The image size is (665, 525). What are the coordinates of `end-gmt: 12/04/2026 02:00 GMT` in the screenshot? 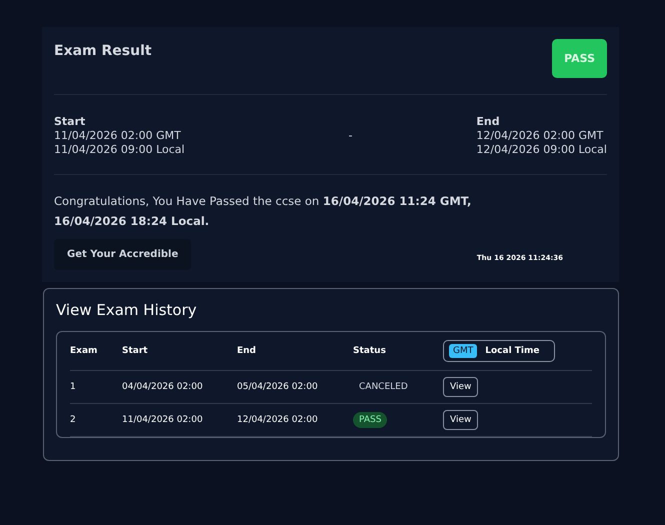 It's located at (540, 135).